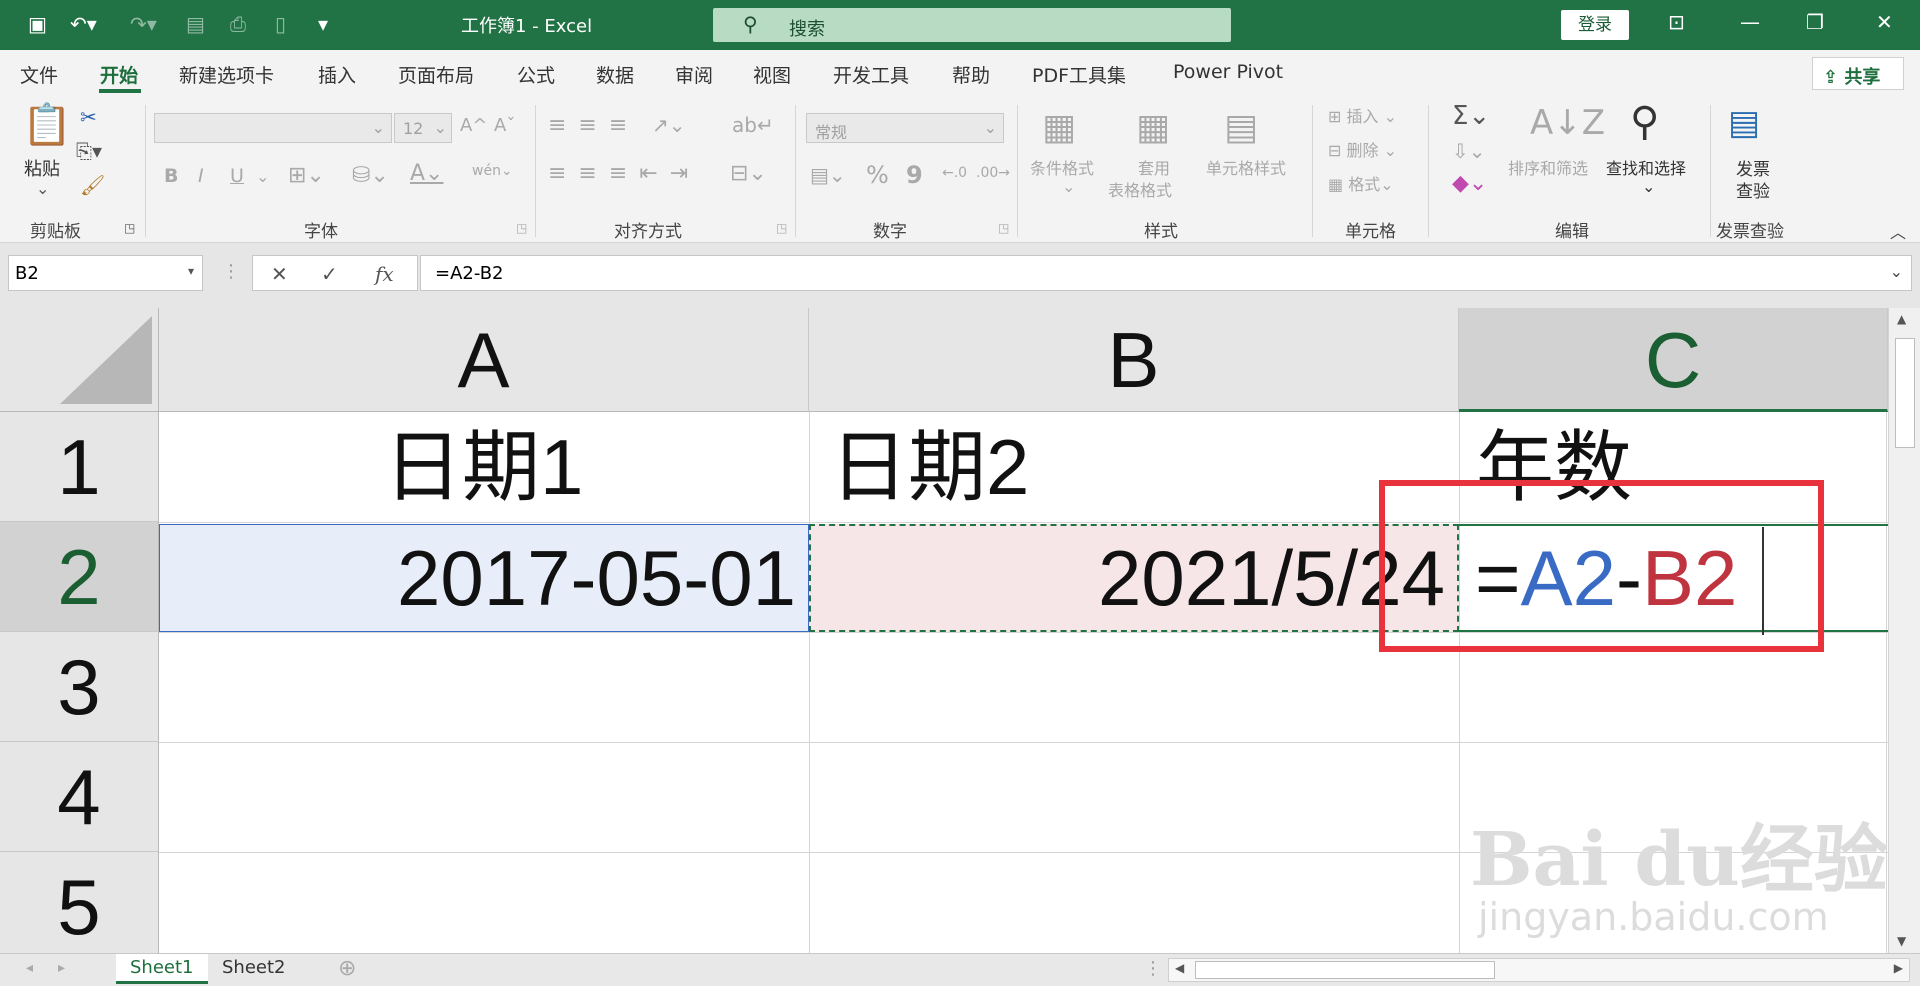  Describe the element at coordinates (1153, 968) in the screenshot. I see `tab-split-handle-icon: ⋮` at that location.